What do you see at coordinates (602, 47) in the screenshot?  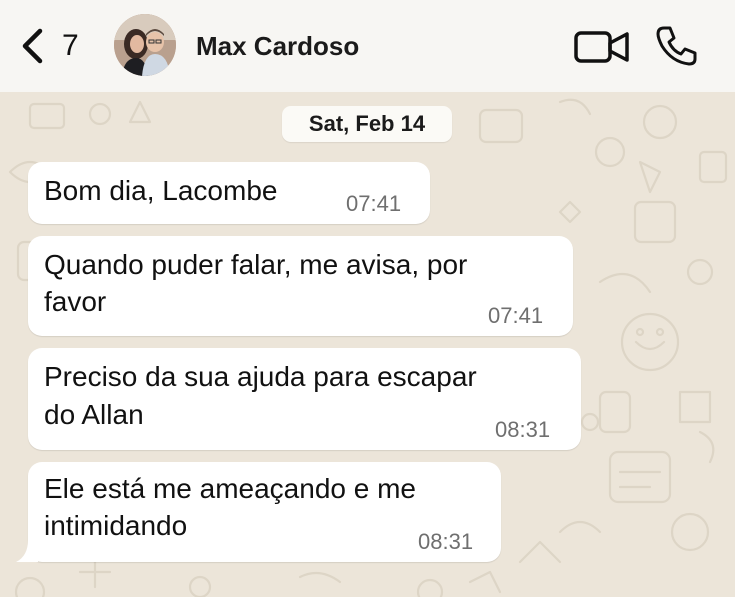 I see `video-call-icon` at bounding box center [602, 47].